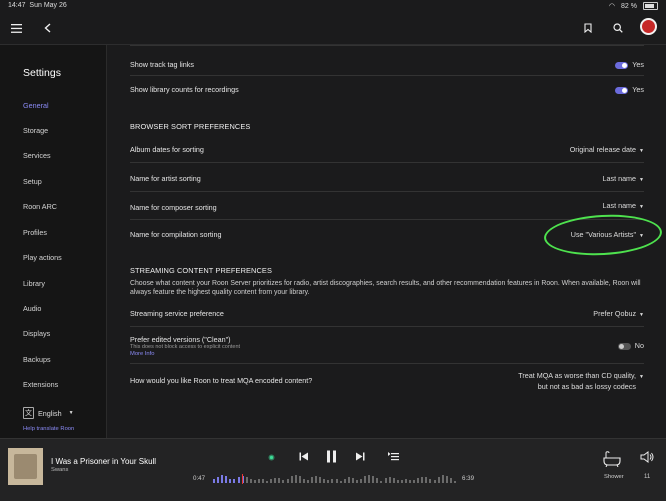 The height and width of the screenshot is (501, 666). Describe the element at coordinates (612, 6) in the screenshot. I see `wifi-icon: ◠` at that location.